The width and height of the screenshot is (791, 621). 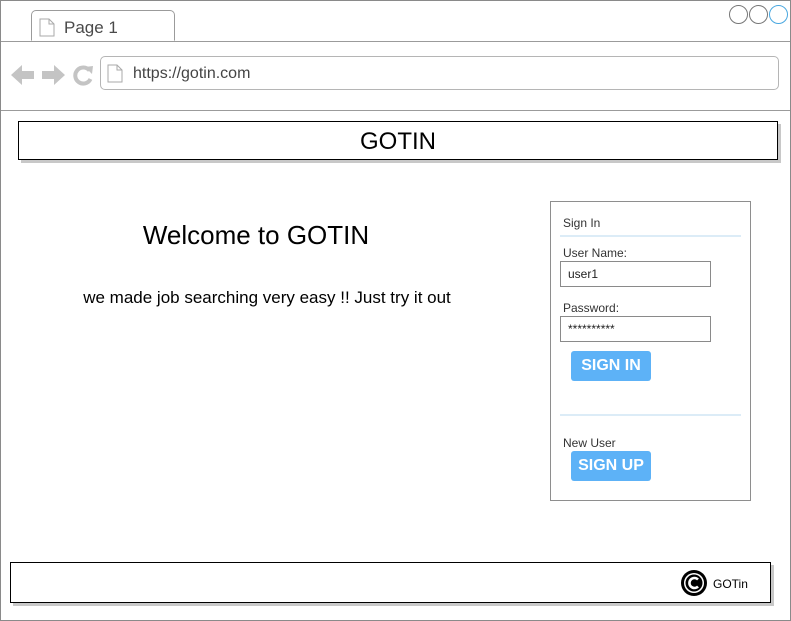 What do you see at coordinates (635, 274) in the screenshot?
I see `username-field` at bounding box center [635, 274].